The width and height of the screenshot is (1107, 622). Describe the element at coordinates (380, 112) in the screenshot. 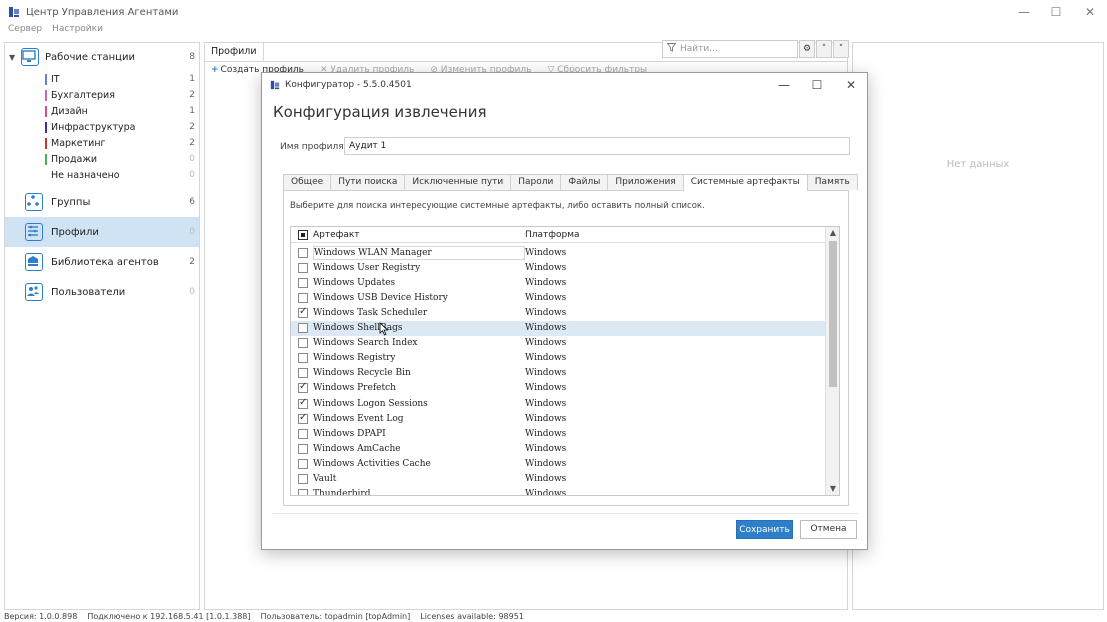

I see `dialog-heading: Конфигурация извлечения` at that location.